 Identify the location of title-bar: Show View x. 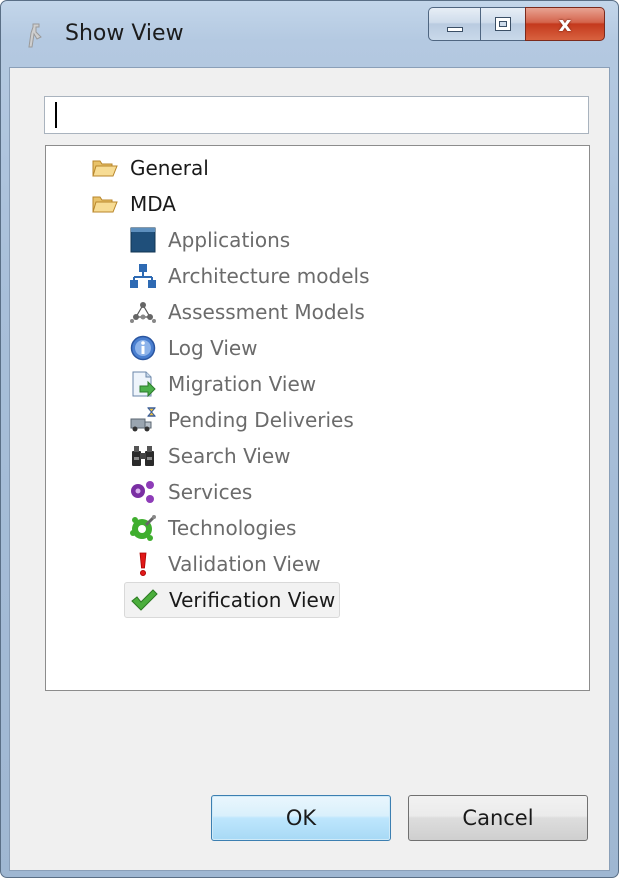
(309, 34).